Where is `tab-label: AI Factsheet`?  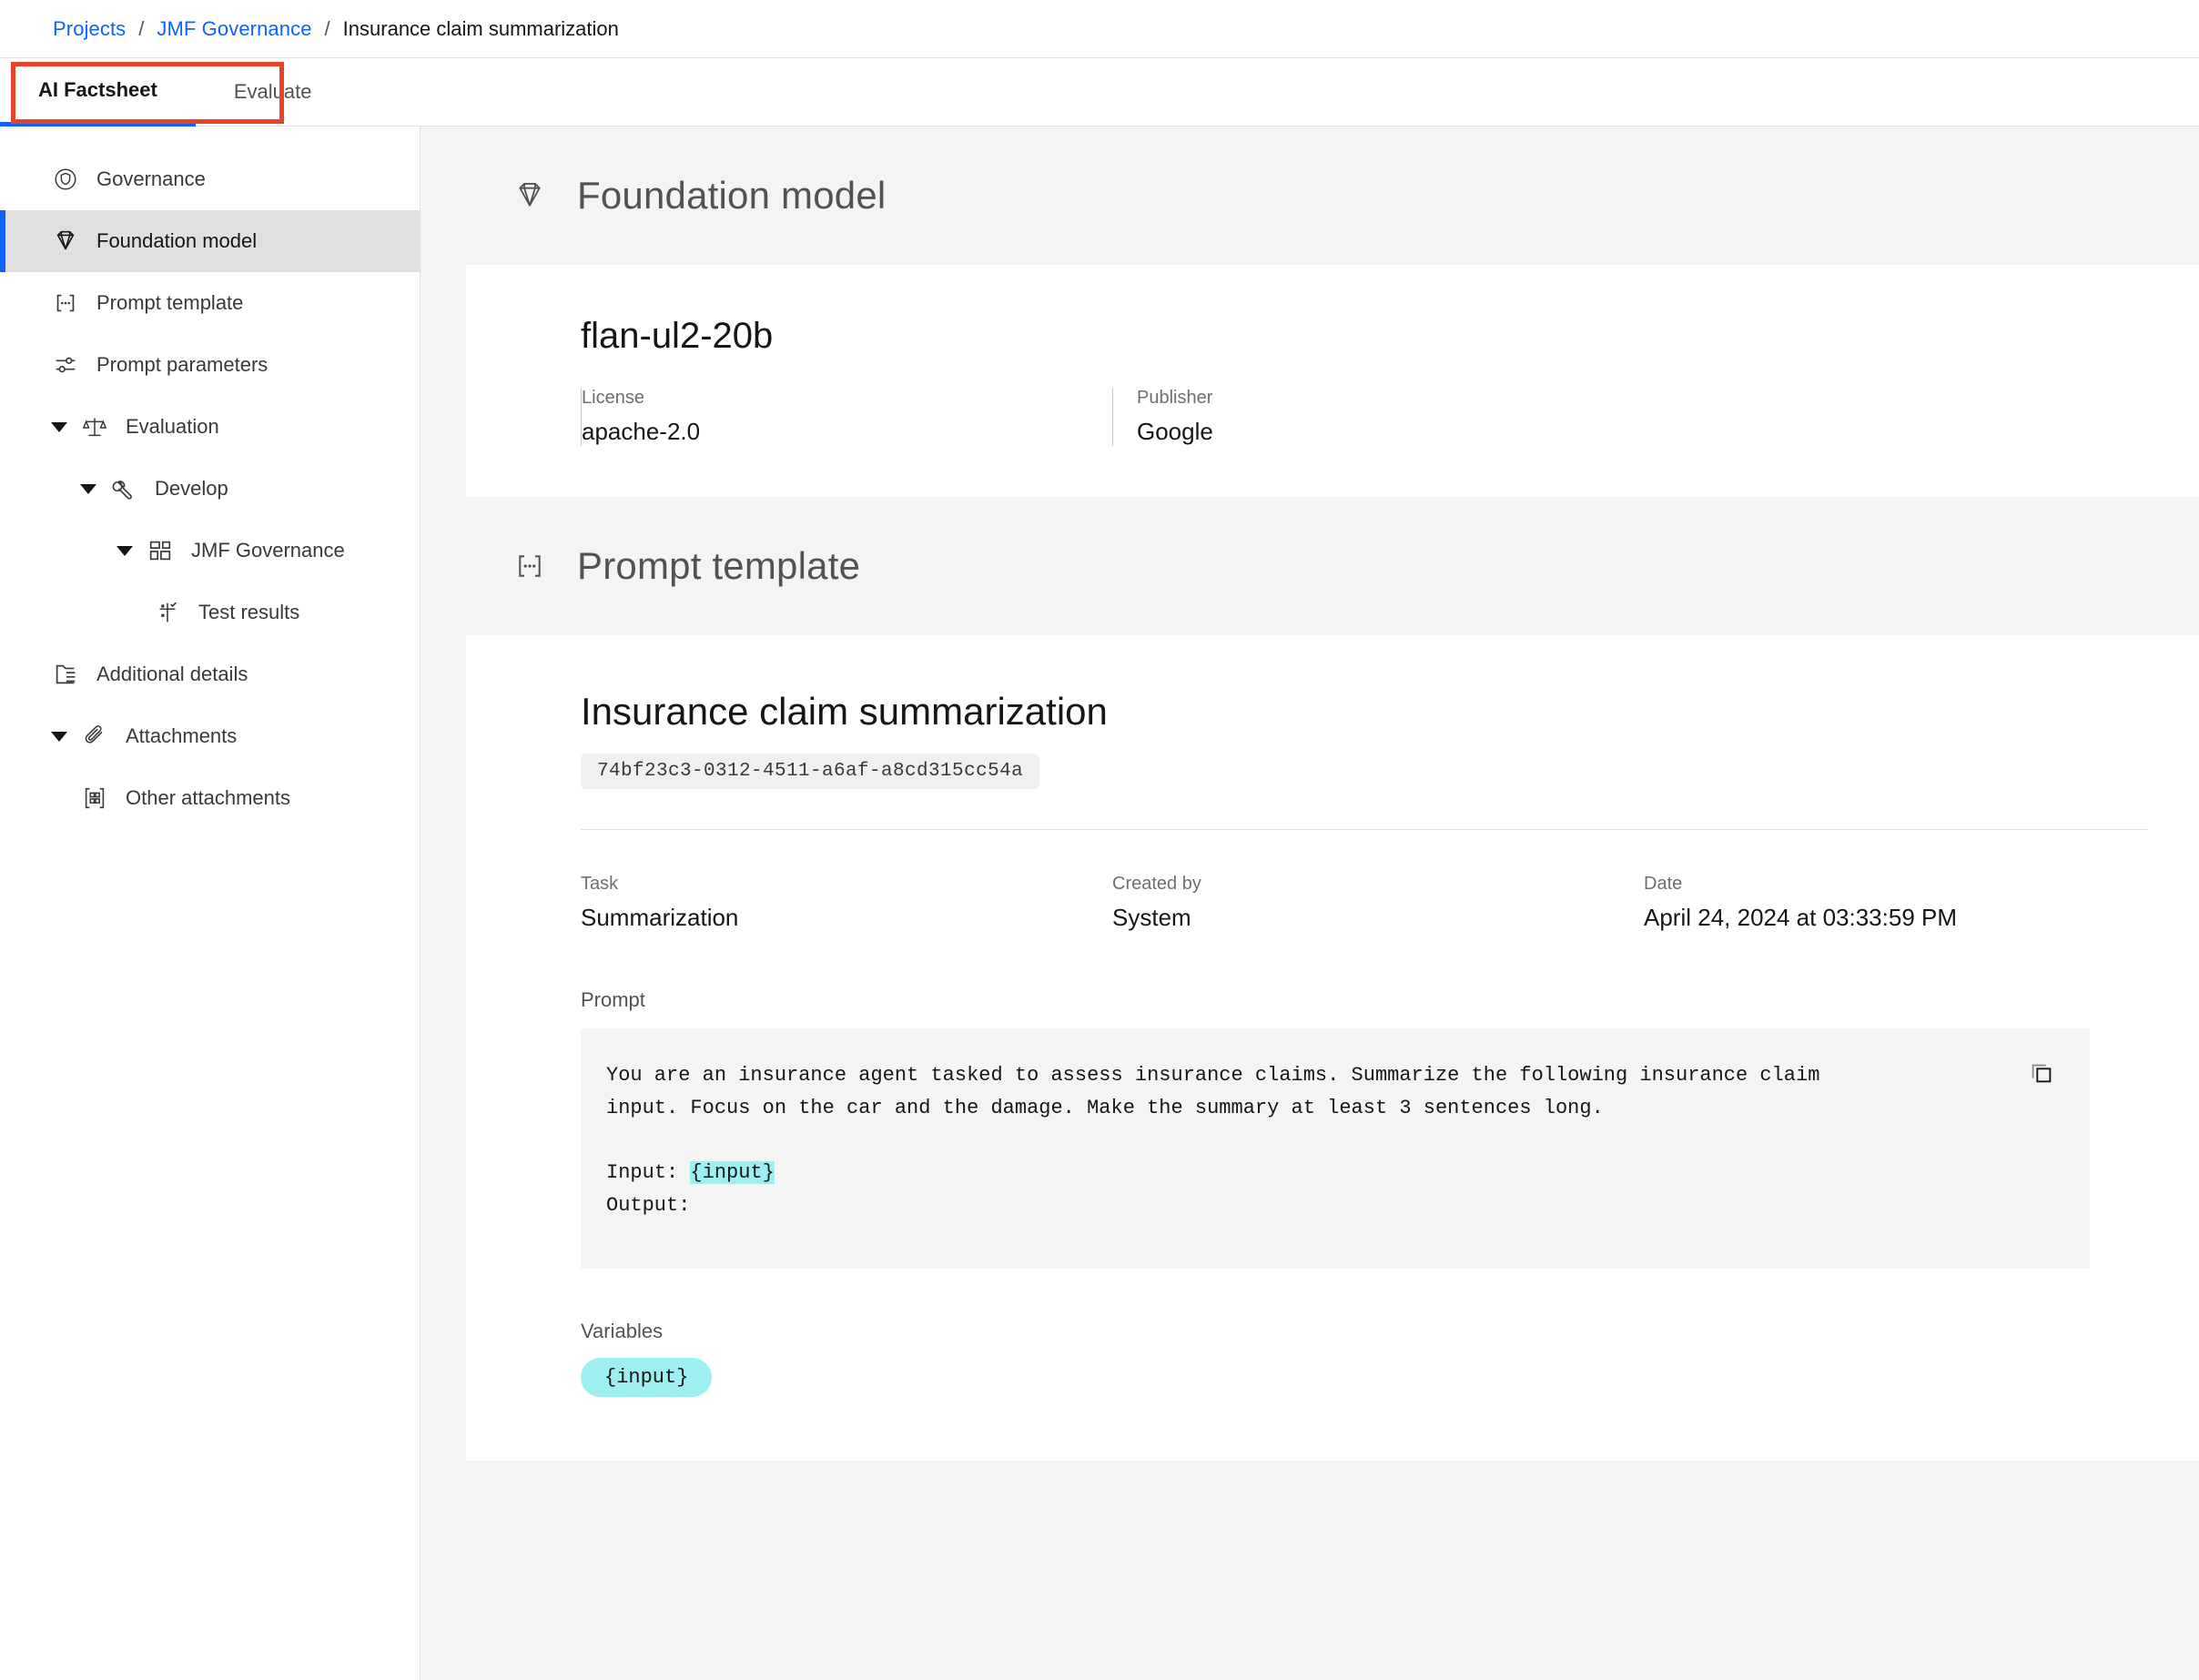 tab-label: AI Factsheet is located at coordinates (97, 89).